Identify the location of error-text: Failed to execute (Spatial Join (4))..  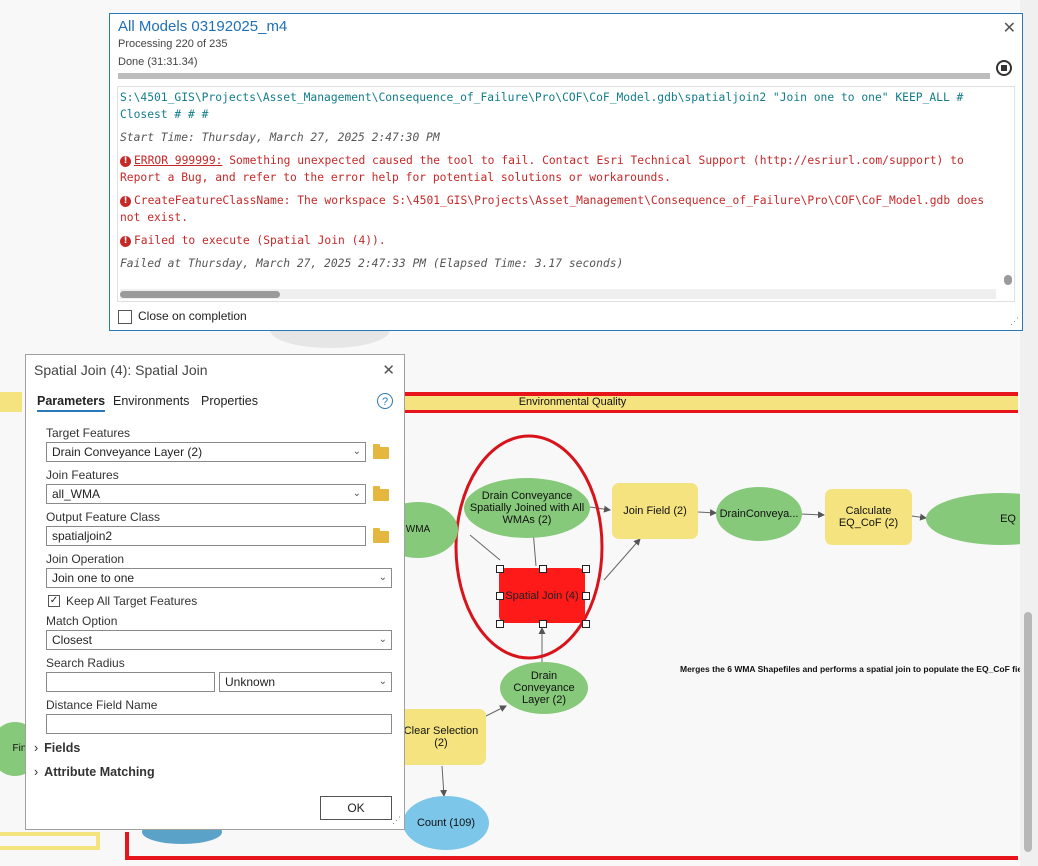
(260, 240).